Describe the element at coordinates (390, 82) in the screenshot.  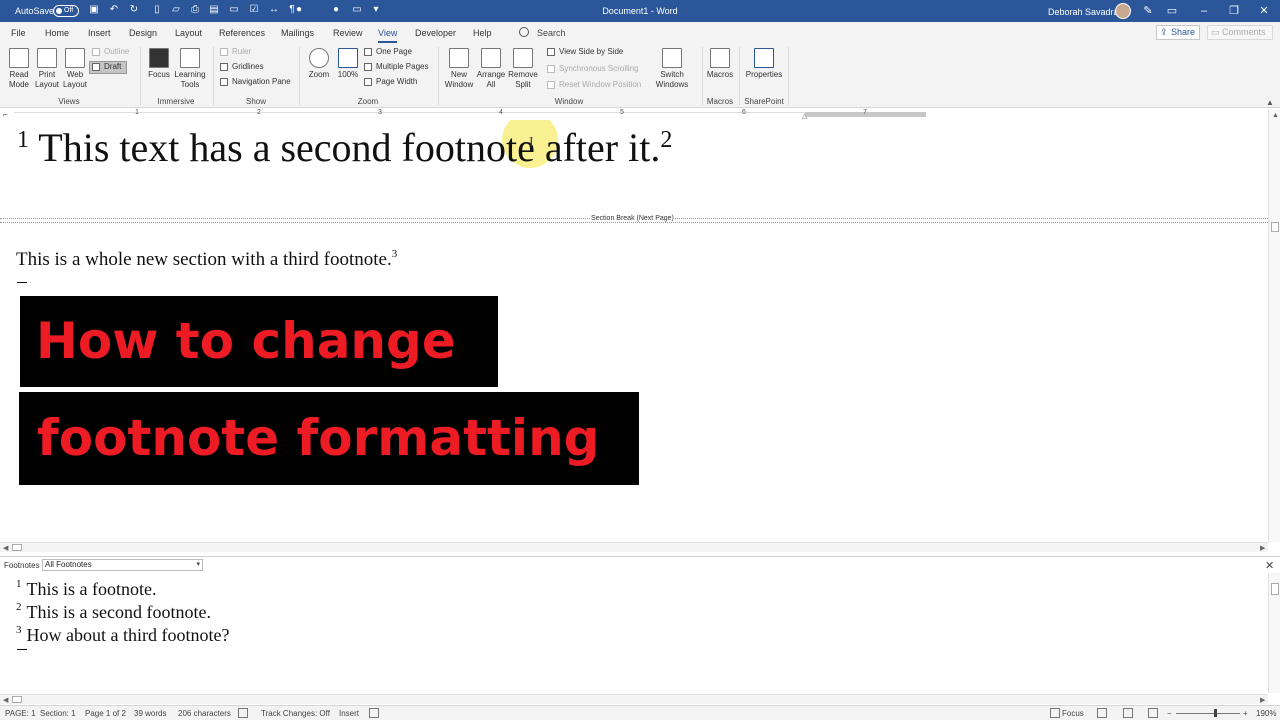
I see `page-width-button: Page Width` at that location.